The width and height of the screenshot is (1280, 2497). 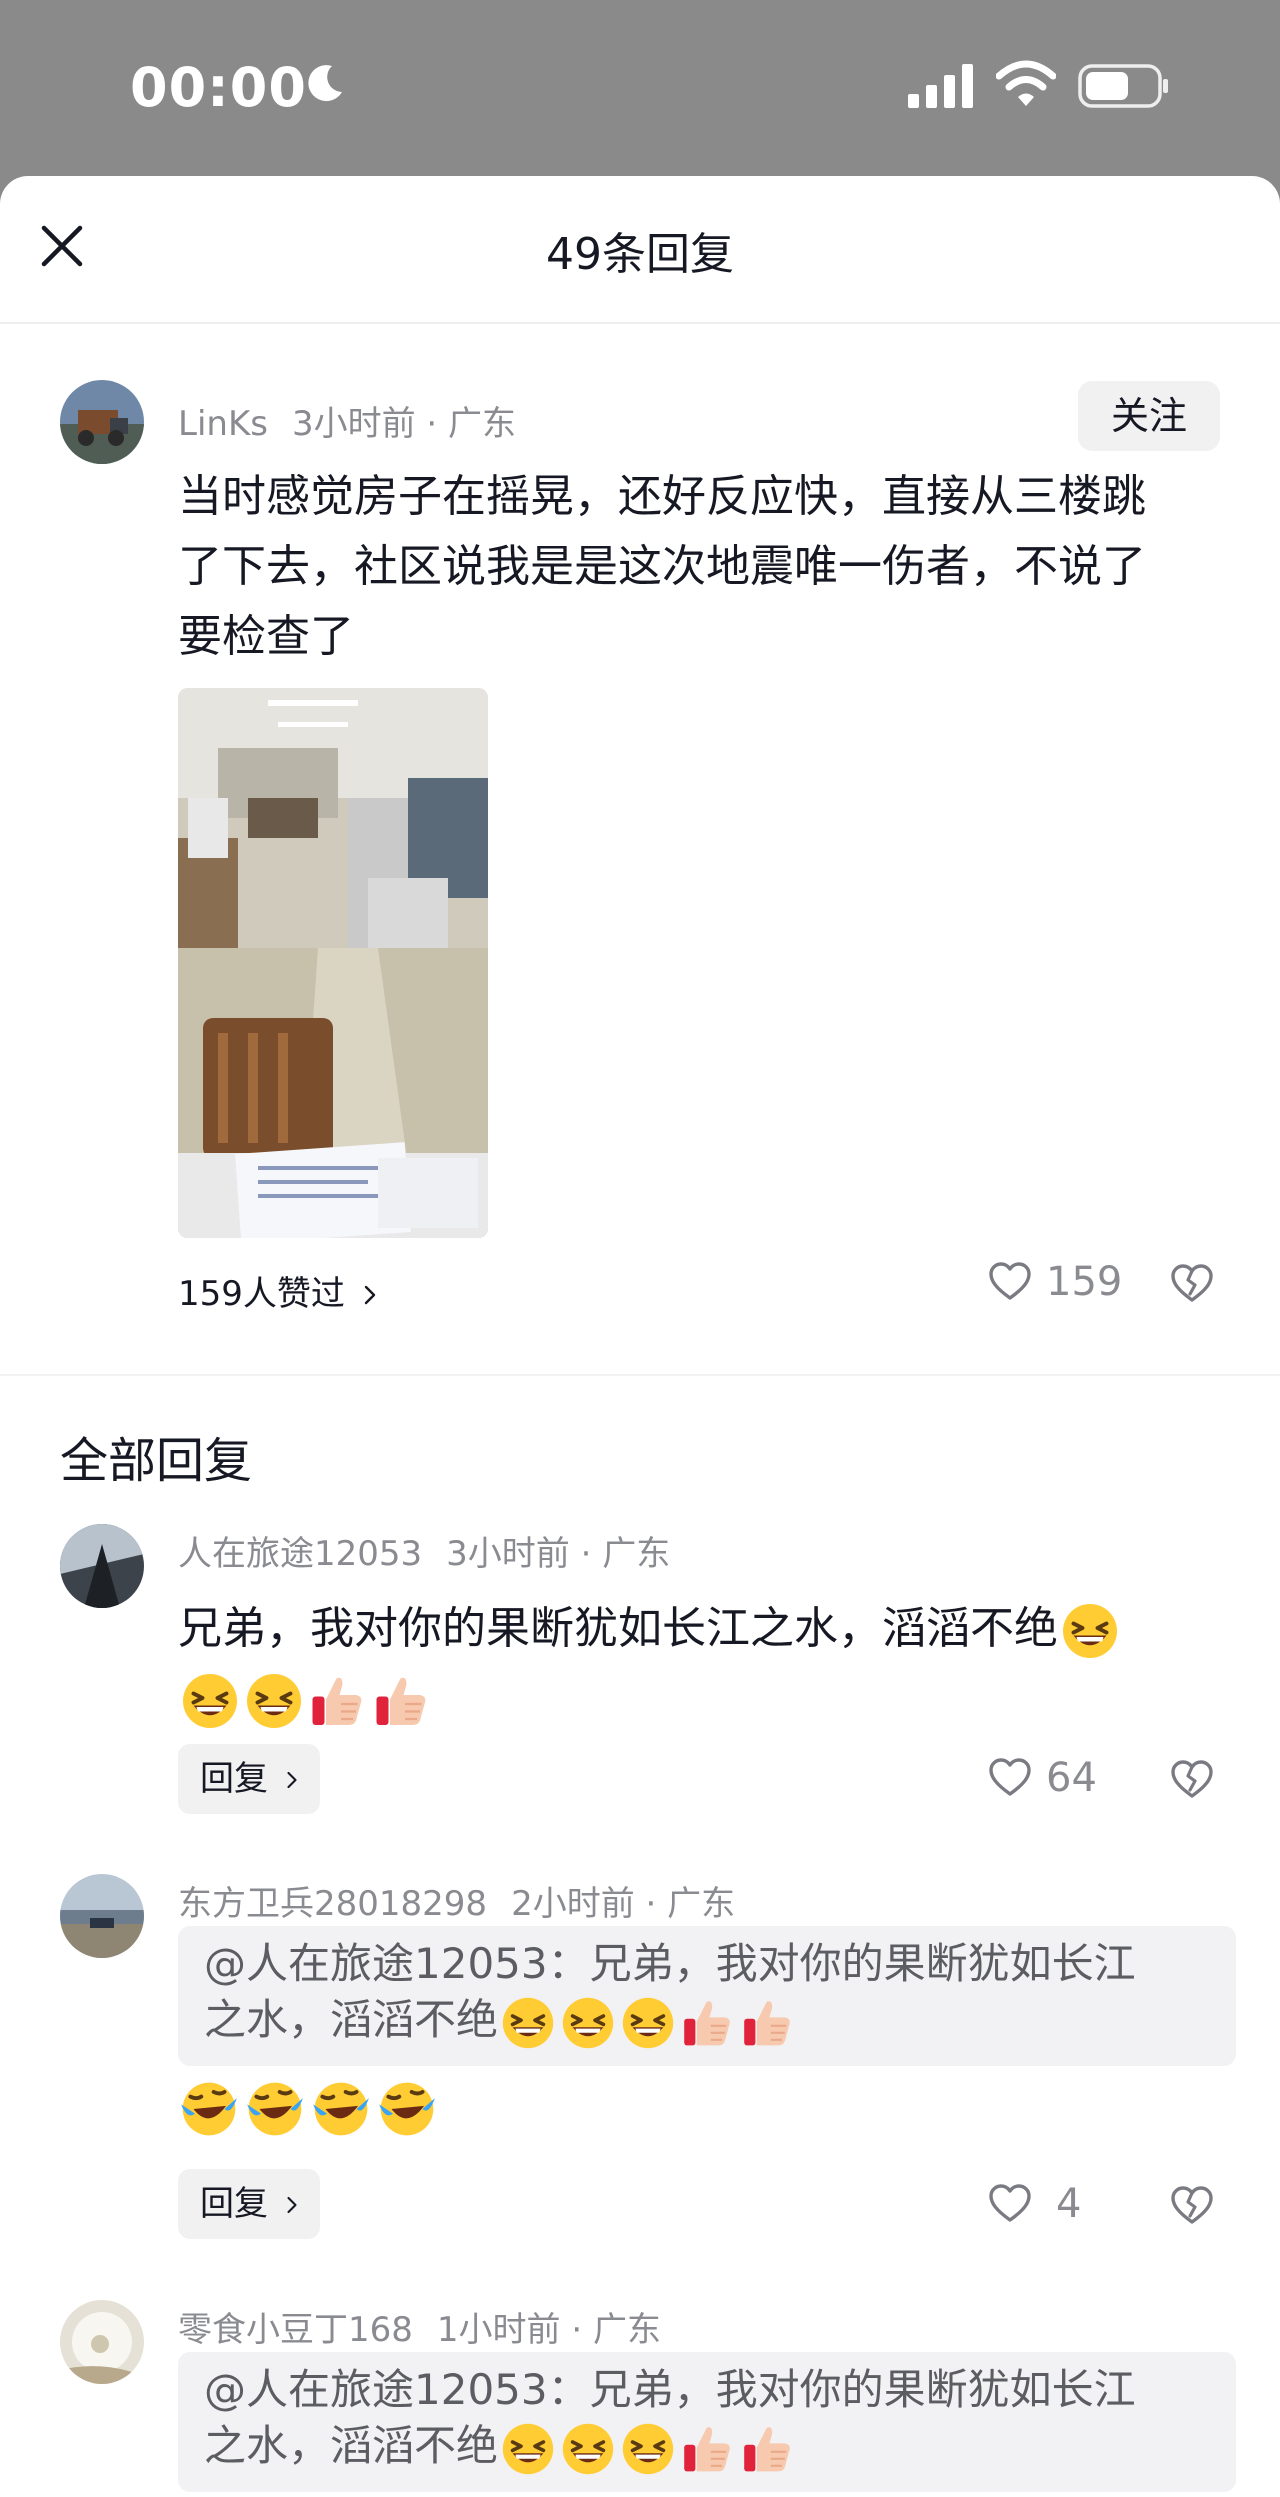 I want to click on like-count: 64, so click(x=1071, y=1778).